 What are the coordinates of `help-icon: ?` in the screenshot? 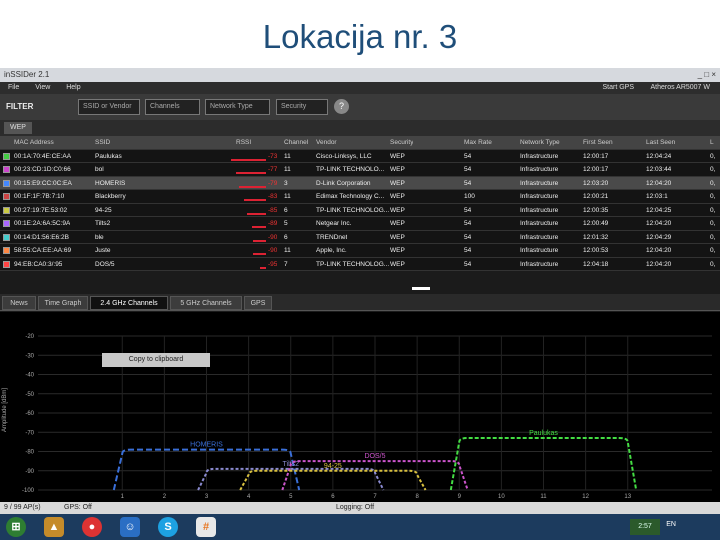 It's located at (341, 106).